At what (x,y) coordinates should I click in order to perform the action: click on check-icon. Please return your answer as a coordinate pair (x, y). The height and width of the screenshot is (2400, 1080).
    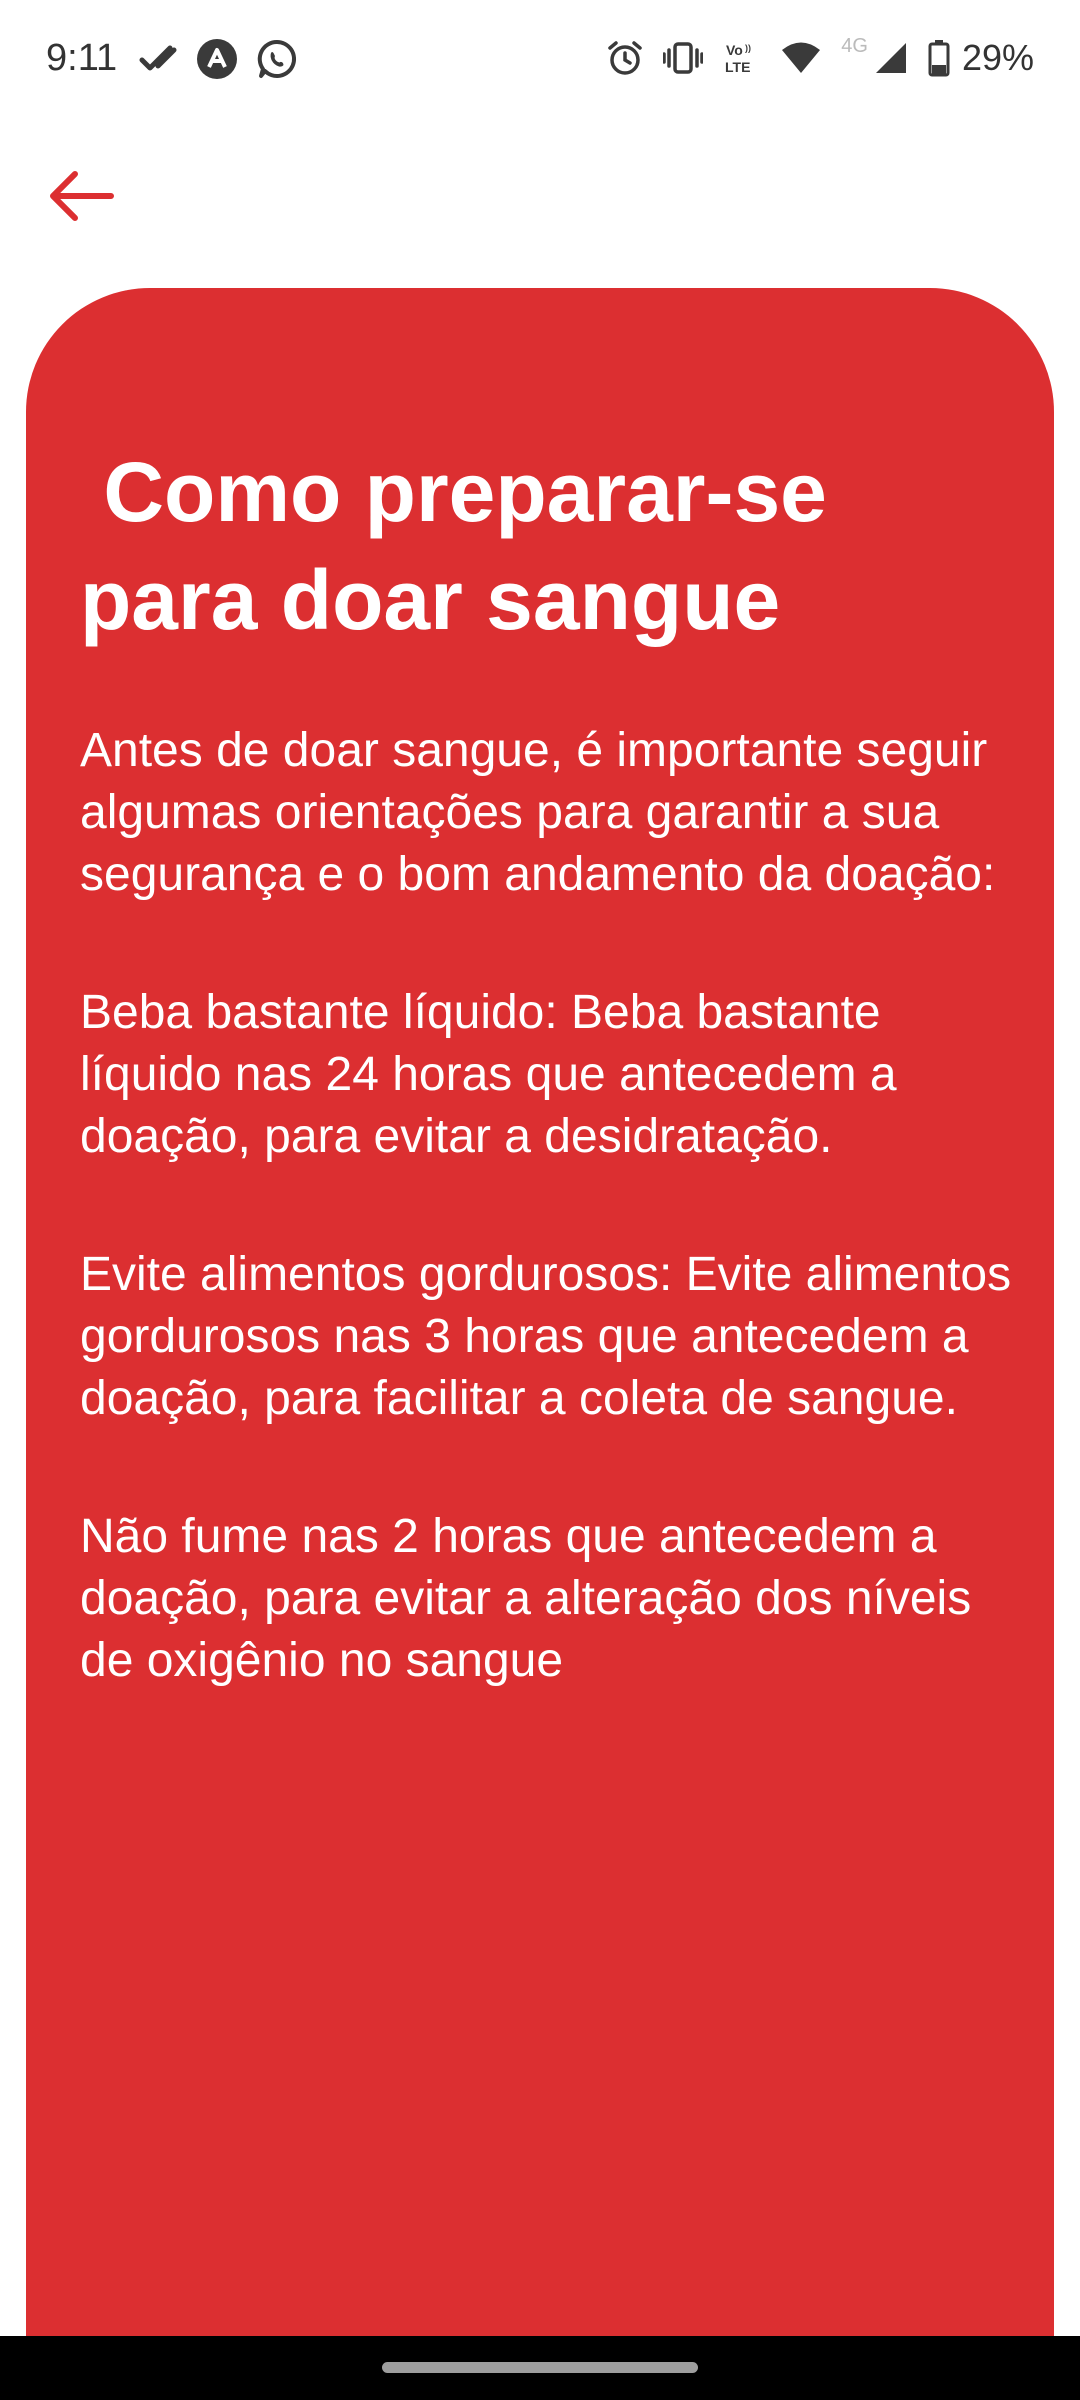
    Looking at the image, I should click on (158, 59).